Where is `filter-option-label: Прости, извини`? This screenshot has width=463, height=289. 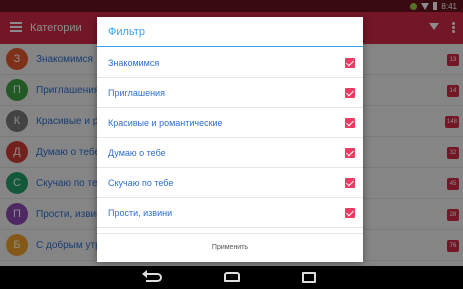 filter-option-label: Прости, извини is located at coordinates (140, 213).